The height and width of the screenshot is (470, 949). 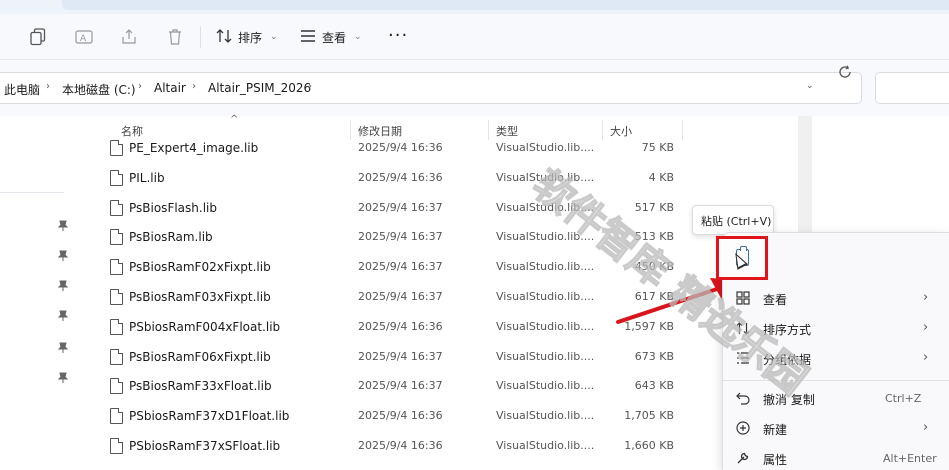 I want to click on copy-icon, so click(x=38, y=37).